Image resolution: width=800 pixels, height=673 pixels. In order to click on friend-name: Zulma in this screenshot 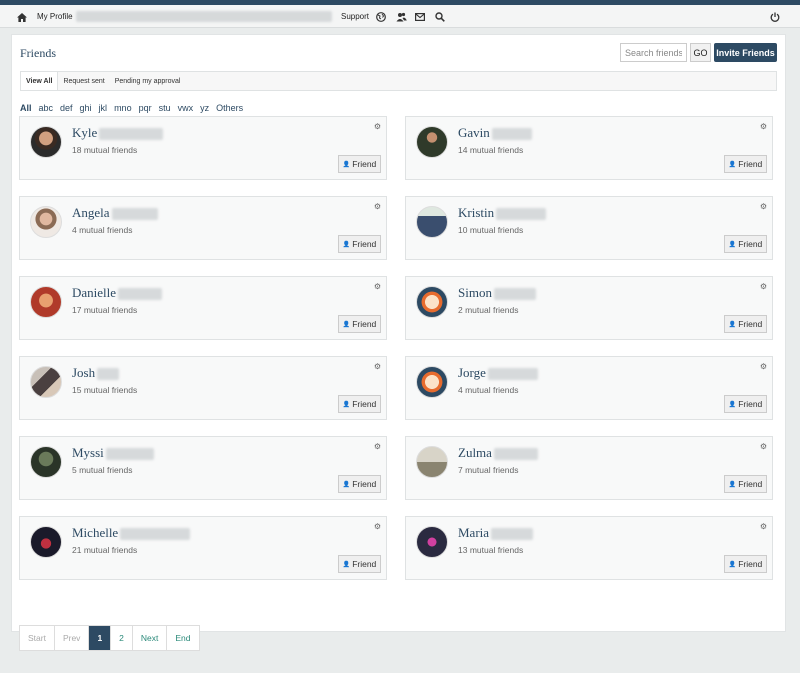, I will do `click(498, 453)`.